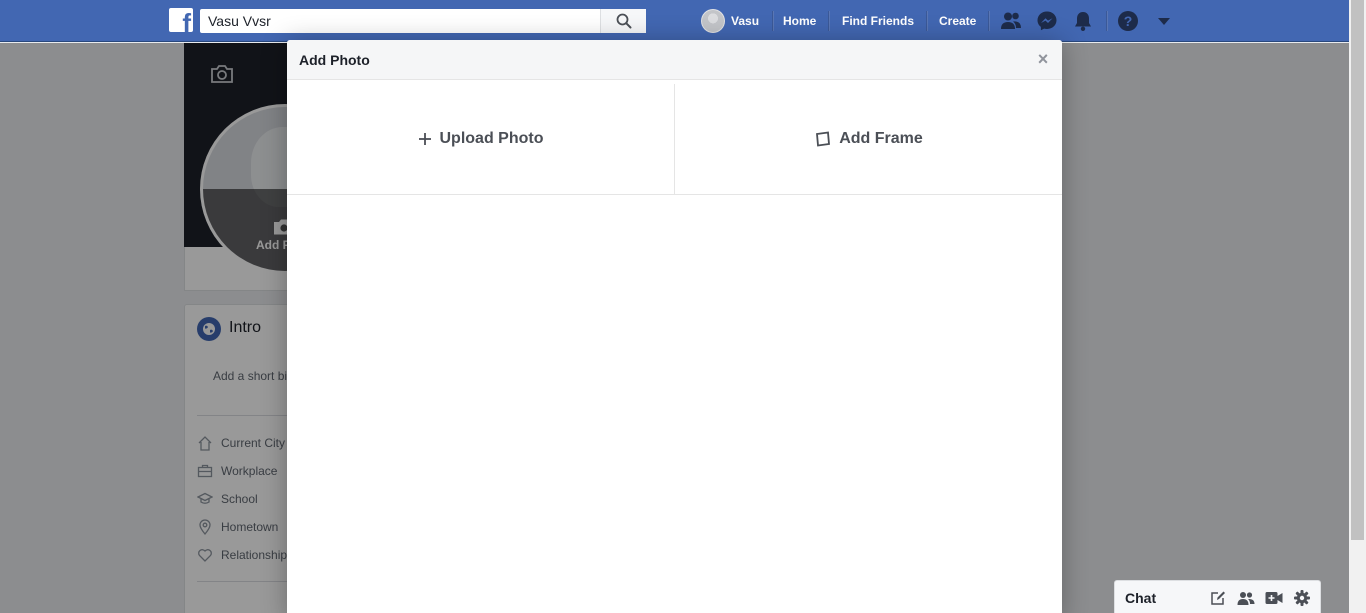 The image size is (1366, 613). I want to click on frame-icon, so click(823, 139).